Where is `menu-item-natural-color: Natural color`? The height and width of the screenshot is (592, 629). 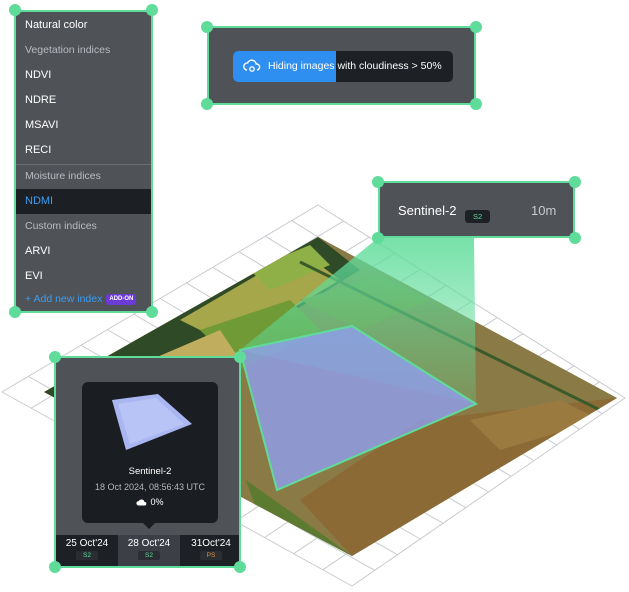
menu-item-natural-color: Natural color is located at coordinates (83, 25).